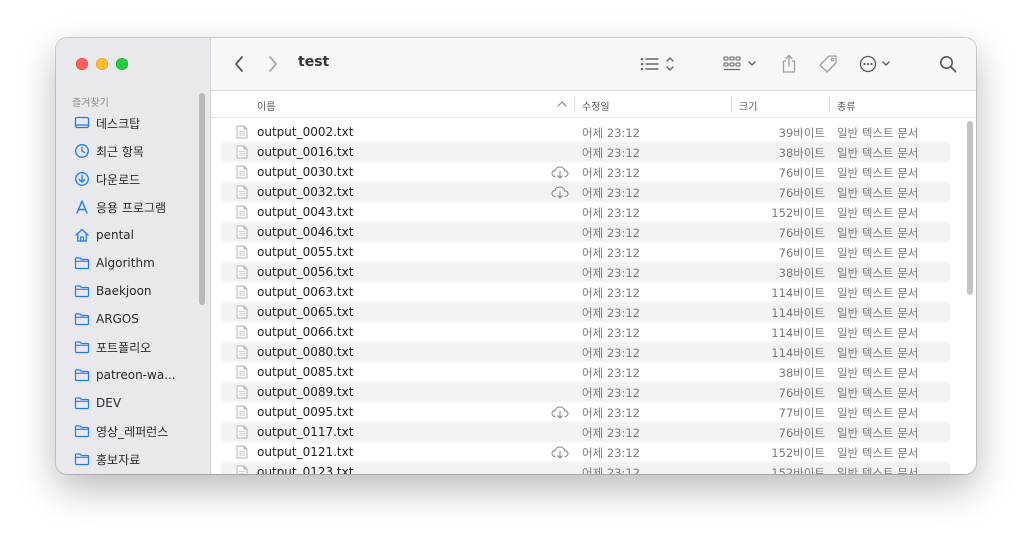 The height and width of the screenshot is (548, 1032). Describe the element at coordinates (82, 123) in the screenshot. I see `desktop-icon` at that location.